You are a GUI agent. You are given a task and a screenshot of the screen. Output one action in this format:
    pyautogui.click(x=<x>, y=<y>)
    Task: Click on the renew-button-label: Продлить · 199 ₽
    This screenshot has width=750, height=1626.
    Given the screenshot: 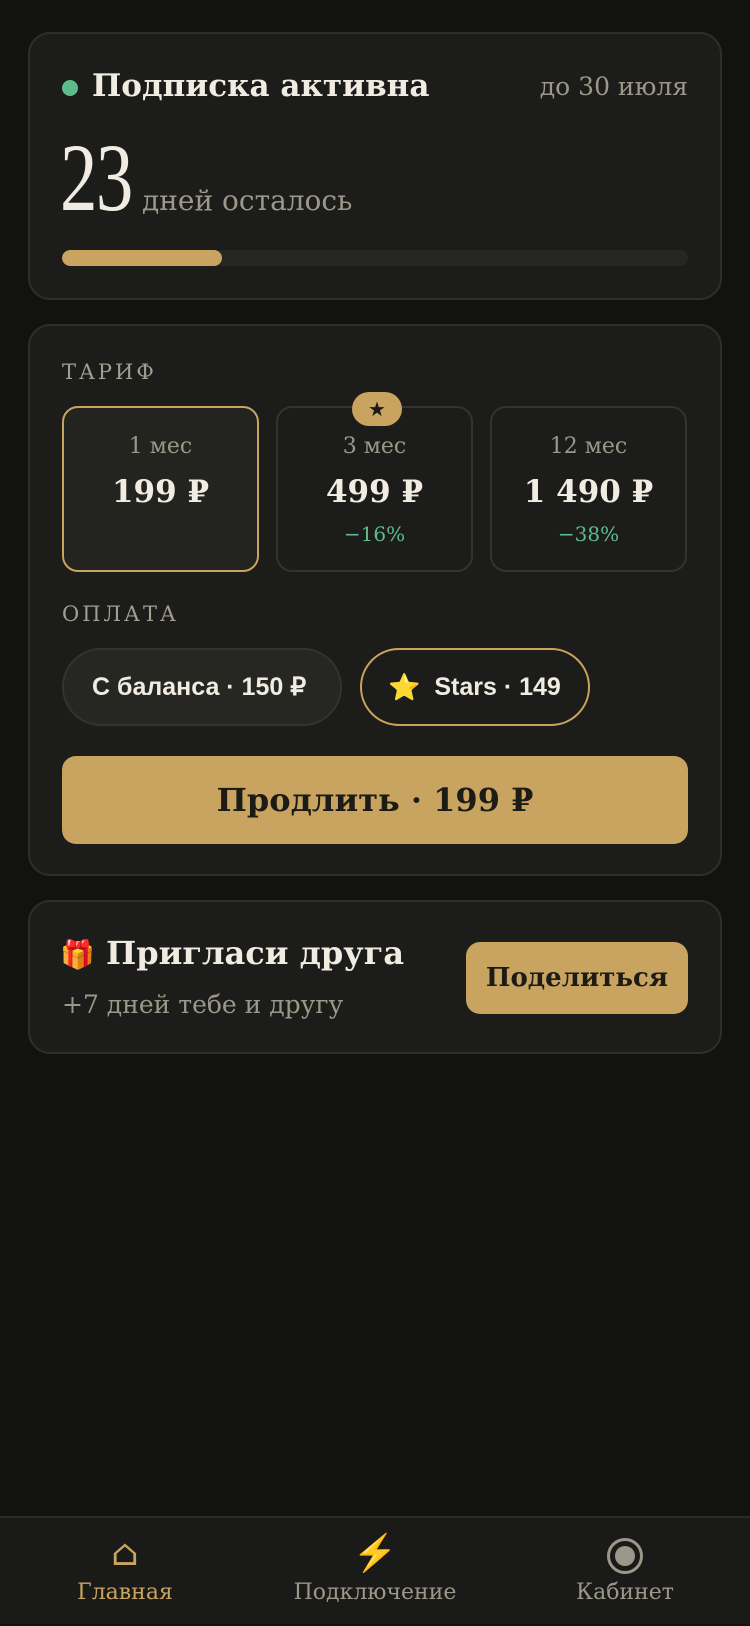 What is the action you would take?
    pyautogui.click(x=375, y=800)
    